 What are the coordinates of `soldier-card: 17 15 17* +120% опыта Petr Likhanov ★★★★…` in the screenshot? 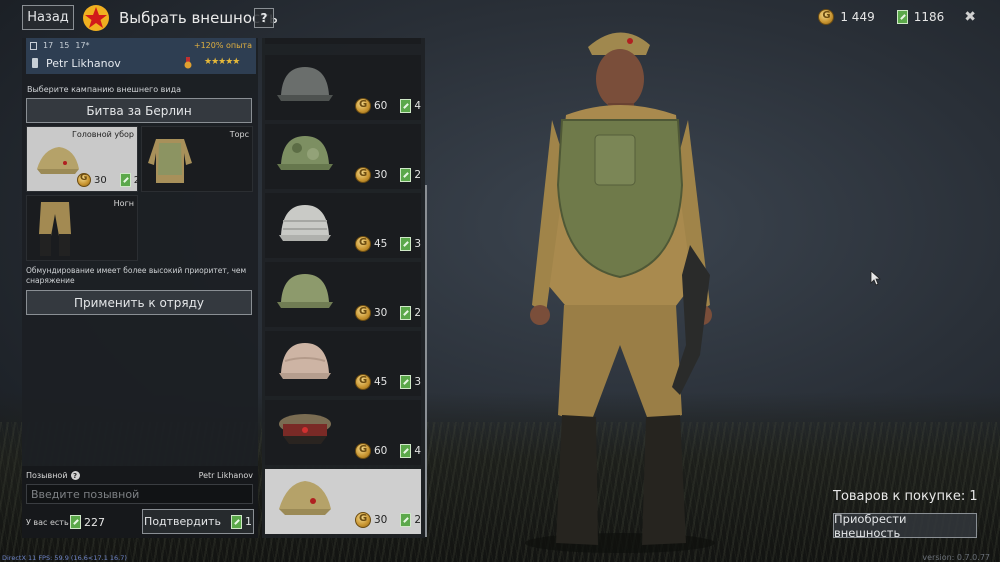 It's located at (141, 56).